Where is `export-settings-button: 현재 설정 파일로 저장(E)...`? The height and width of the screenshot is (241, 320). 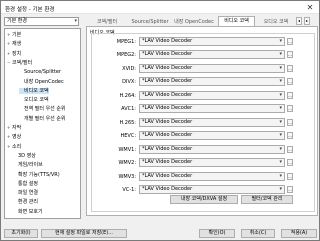
export-settings-button: 현재 설정 파일로 저장(E)... is located at coordinates (84, 233).